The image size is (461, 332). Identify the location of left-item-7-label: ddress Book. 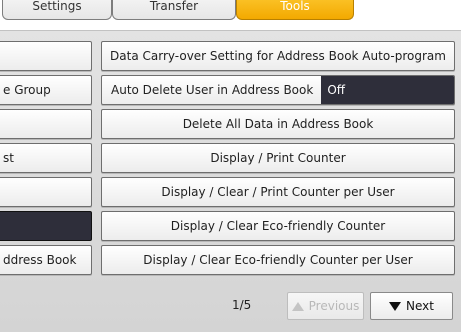
(40, 260).